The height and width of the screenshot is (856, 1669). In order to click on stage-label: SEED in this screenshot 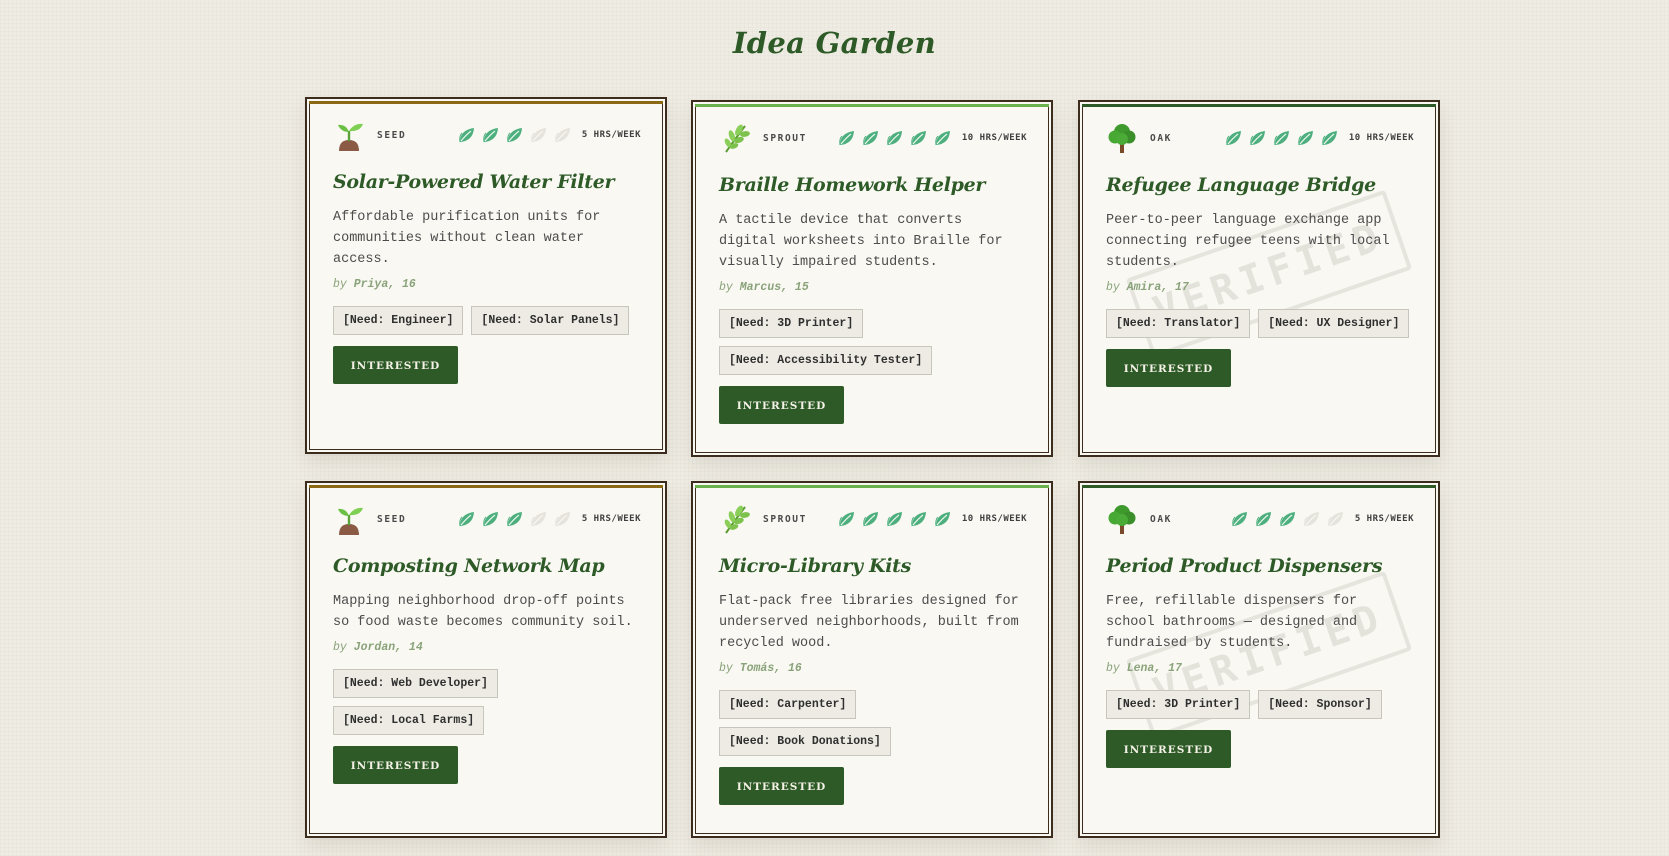, I will do `click(392, 135)`.